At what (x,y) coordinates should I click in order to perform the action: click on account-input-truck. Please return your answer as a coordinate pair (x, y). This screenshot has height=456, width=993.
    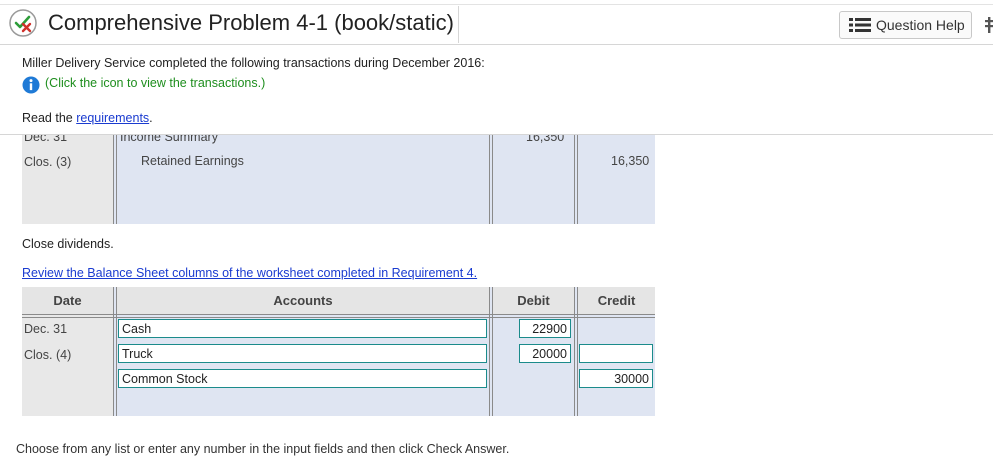
    Looking at the image, I should click on (302, 353).